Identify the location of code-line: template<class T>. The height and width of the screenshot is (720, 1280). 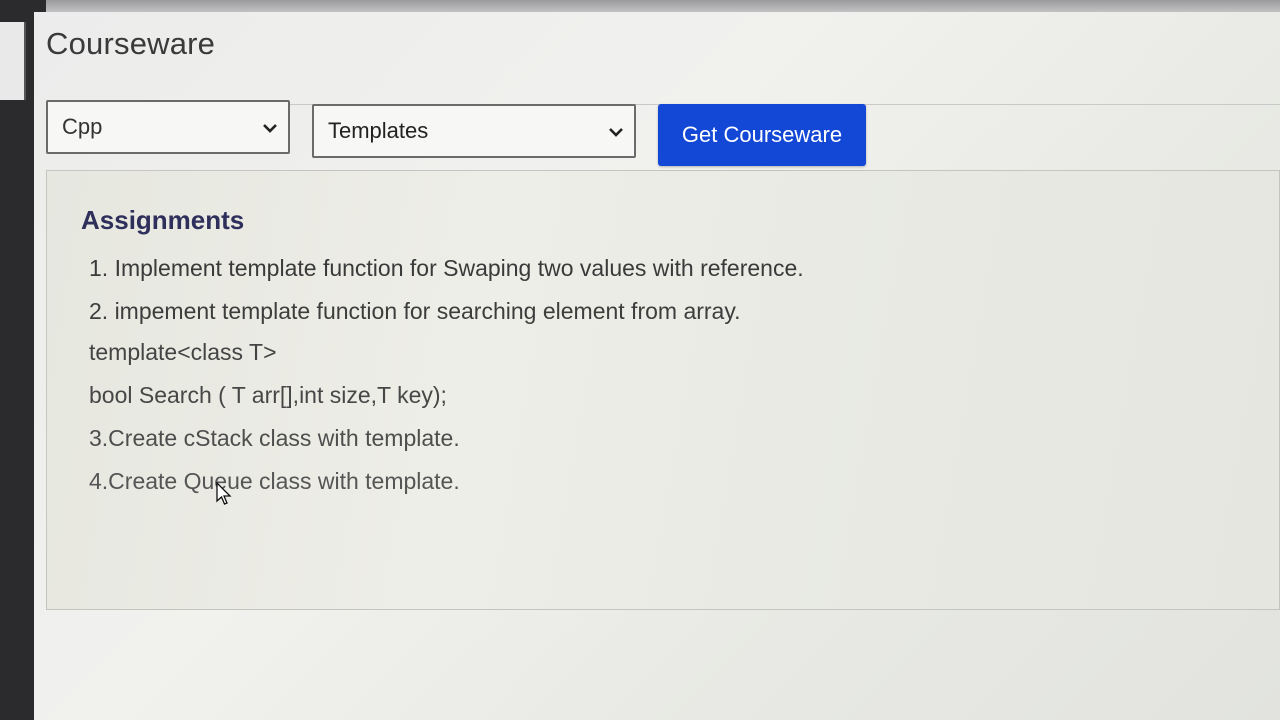
(183, 352).